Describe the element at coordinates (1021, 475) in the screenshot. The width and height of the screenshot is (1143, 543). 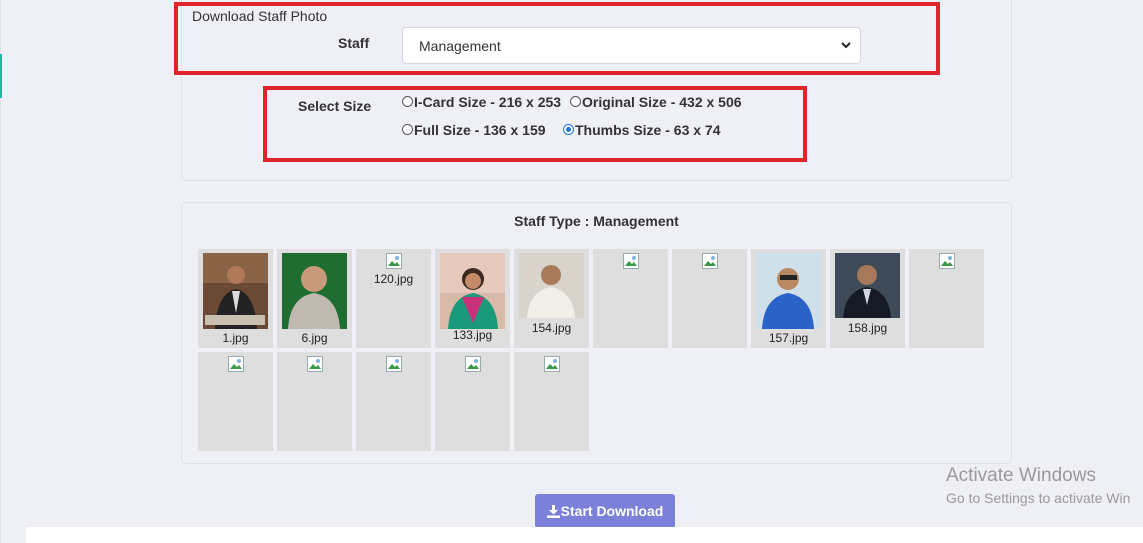
I see `activate-windows-title: Activate Windows` at that location.